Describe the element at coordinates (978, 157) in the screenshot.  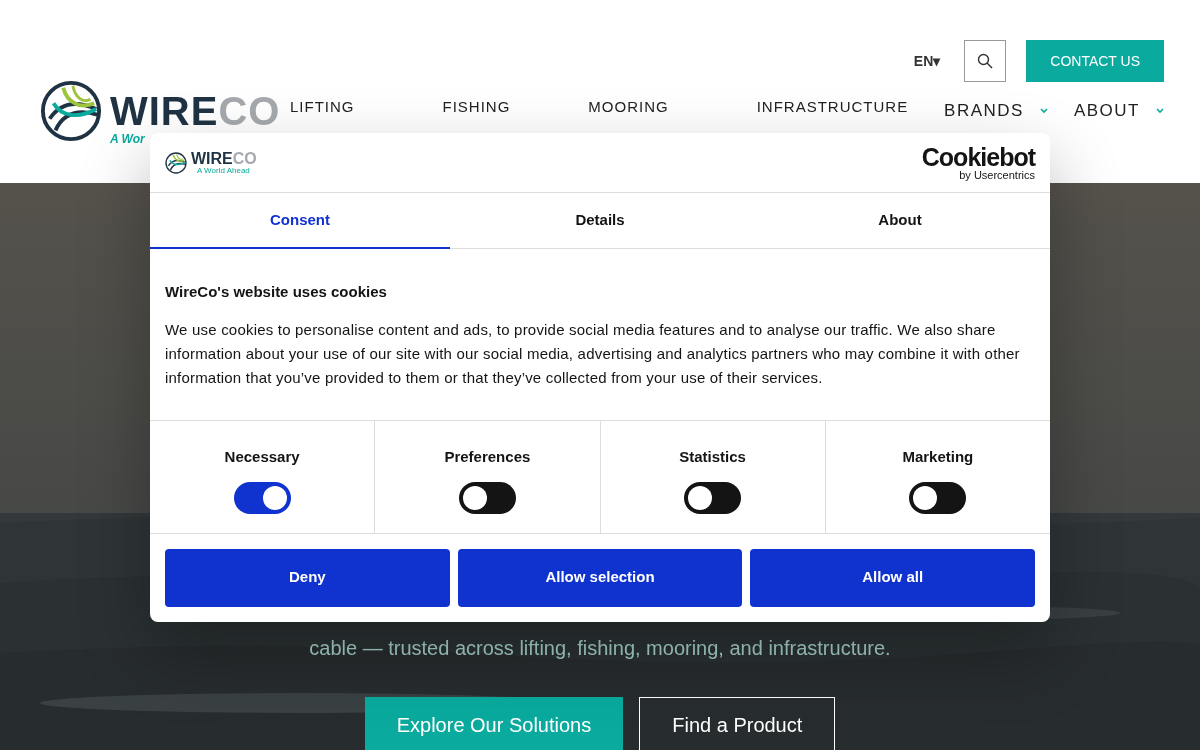
I see `brand-logo: Cookiebot` at that location.